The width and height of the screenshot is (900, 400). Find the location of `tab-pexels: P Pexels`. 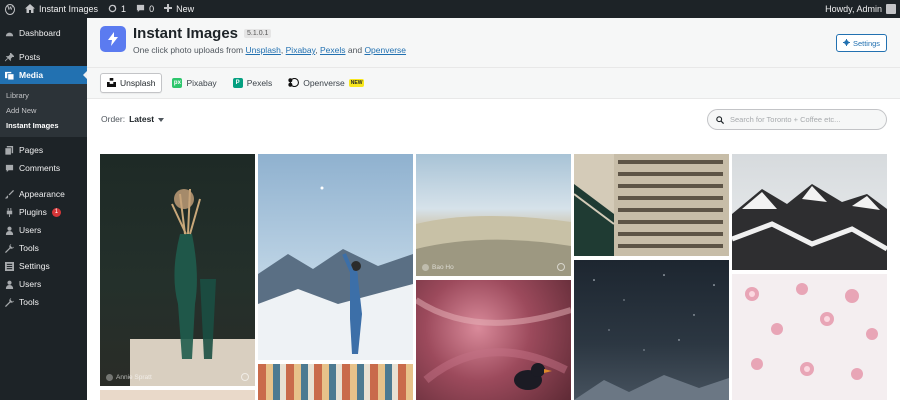

tab-pexels: P Pexels is located at coordinates (253, 83).